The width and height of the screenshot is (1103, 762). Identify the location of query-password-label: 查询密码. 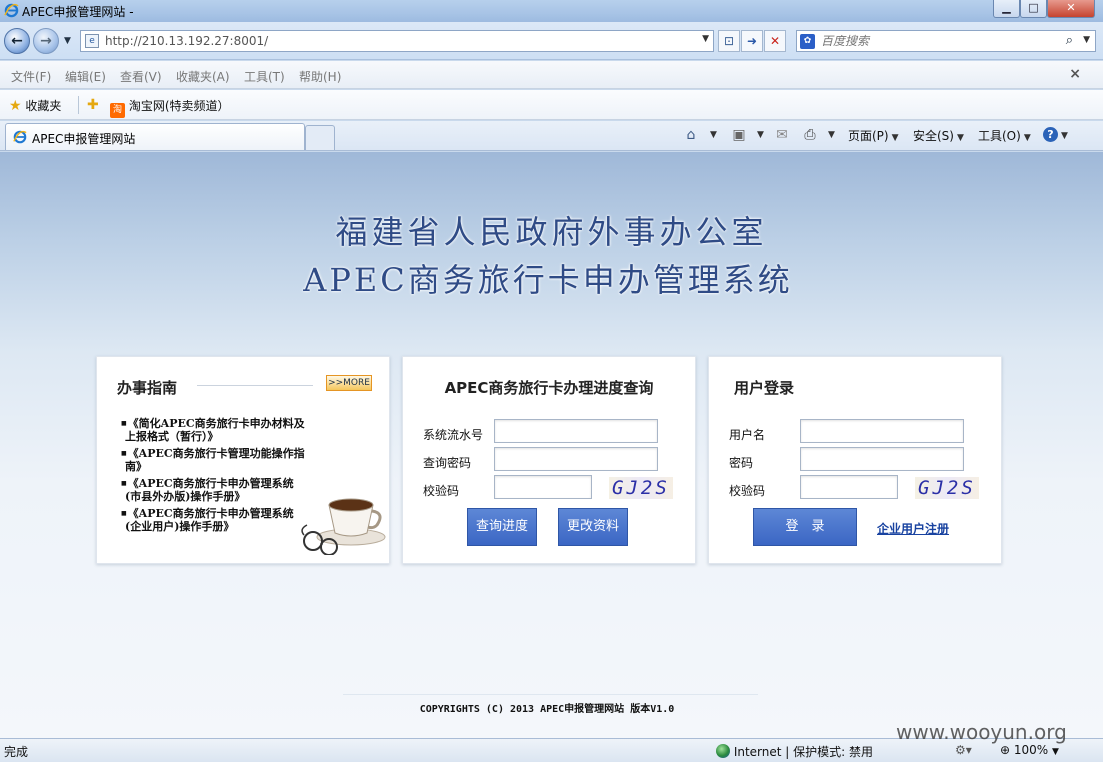
(447, 463).